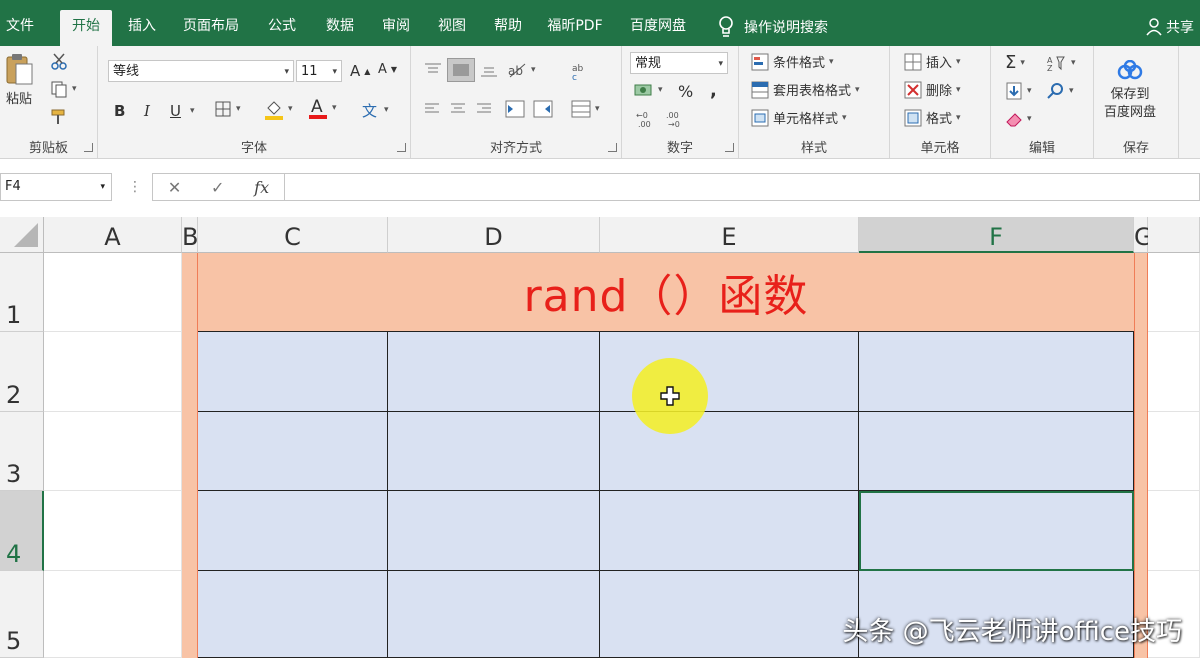 The height and width of the screenshot is (658, 1200). Describe the element at coordinates (19, 79) in the screenshot. I see `paste-button: 粘贴` at that location.